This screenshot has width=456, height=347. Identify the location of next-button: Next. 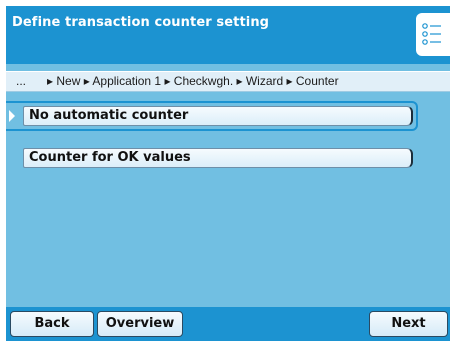
(408, 324).